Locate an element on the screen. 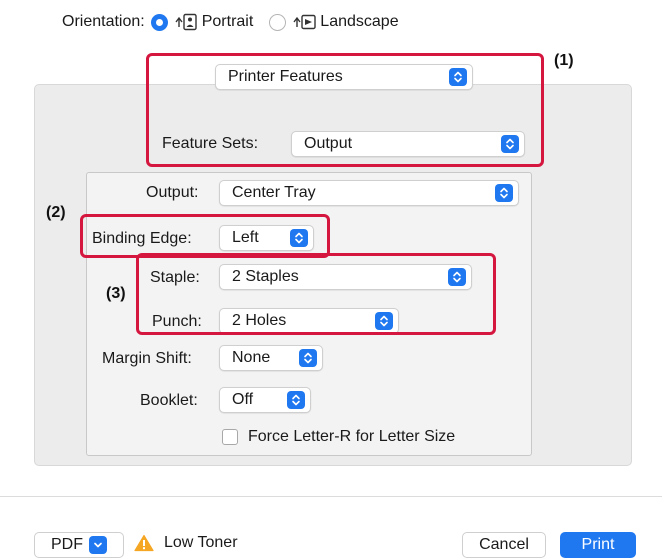  landscape-orientation-icon is located at coordinates (304, 22).